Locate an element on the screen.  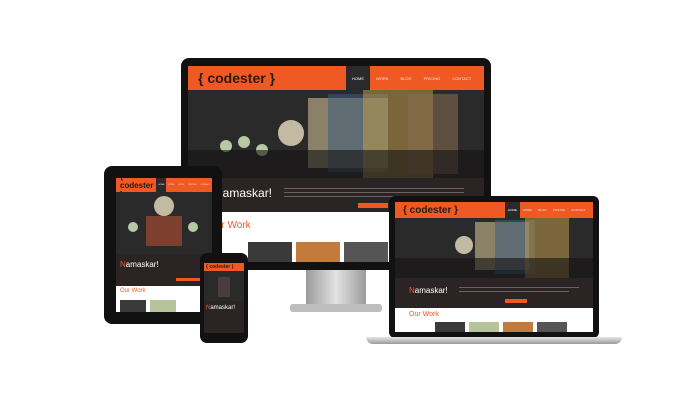
laptop-logo: { codester } is located at coordinates (450, 210).